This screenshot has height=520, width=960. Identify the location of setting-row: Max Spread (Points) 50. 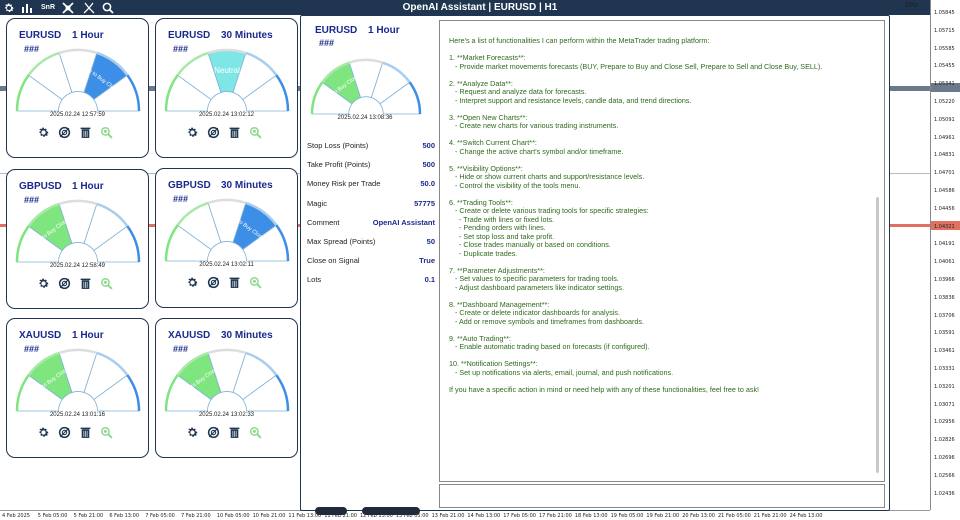
(371, 243).